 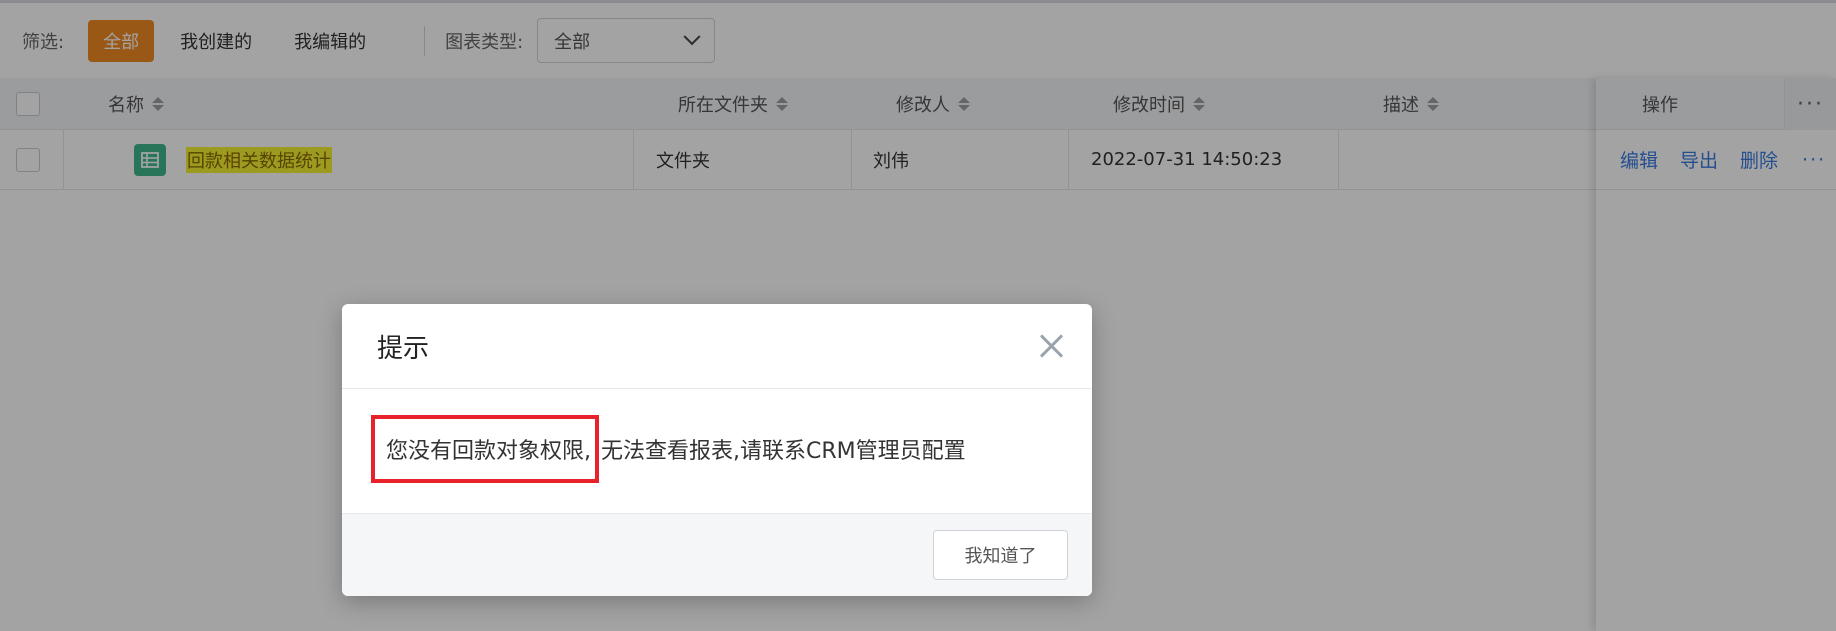 I want to click on close-icon, so click(x=1051, y=346).